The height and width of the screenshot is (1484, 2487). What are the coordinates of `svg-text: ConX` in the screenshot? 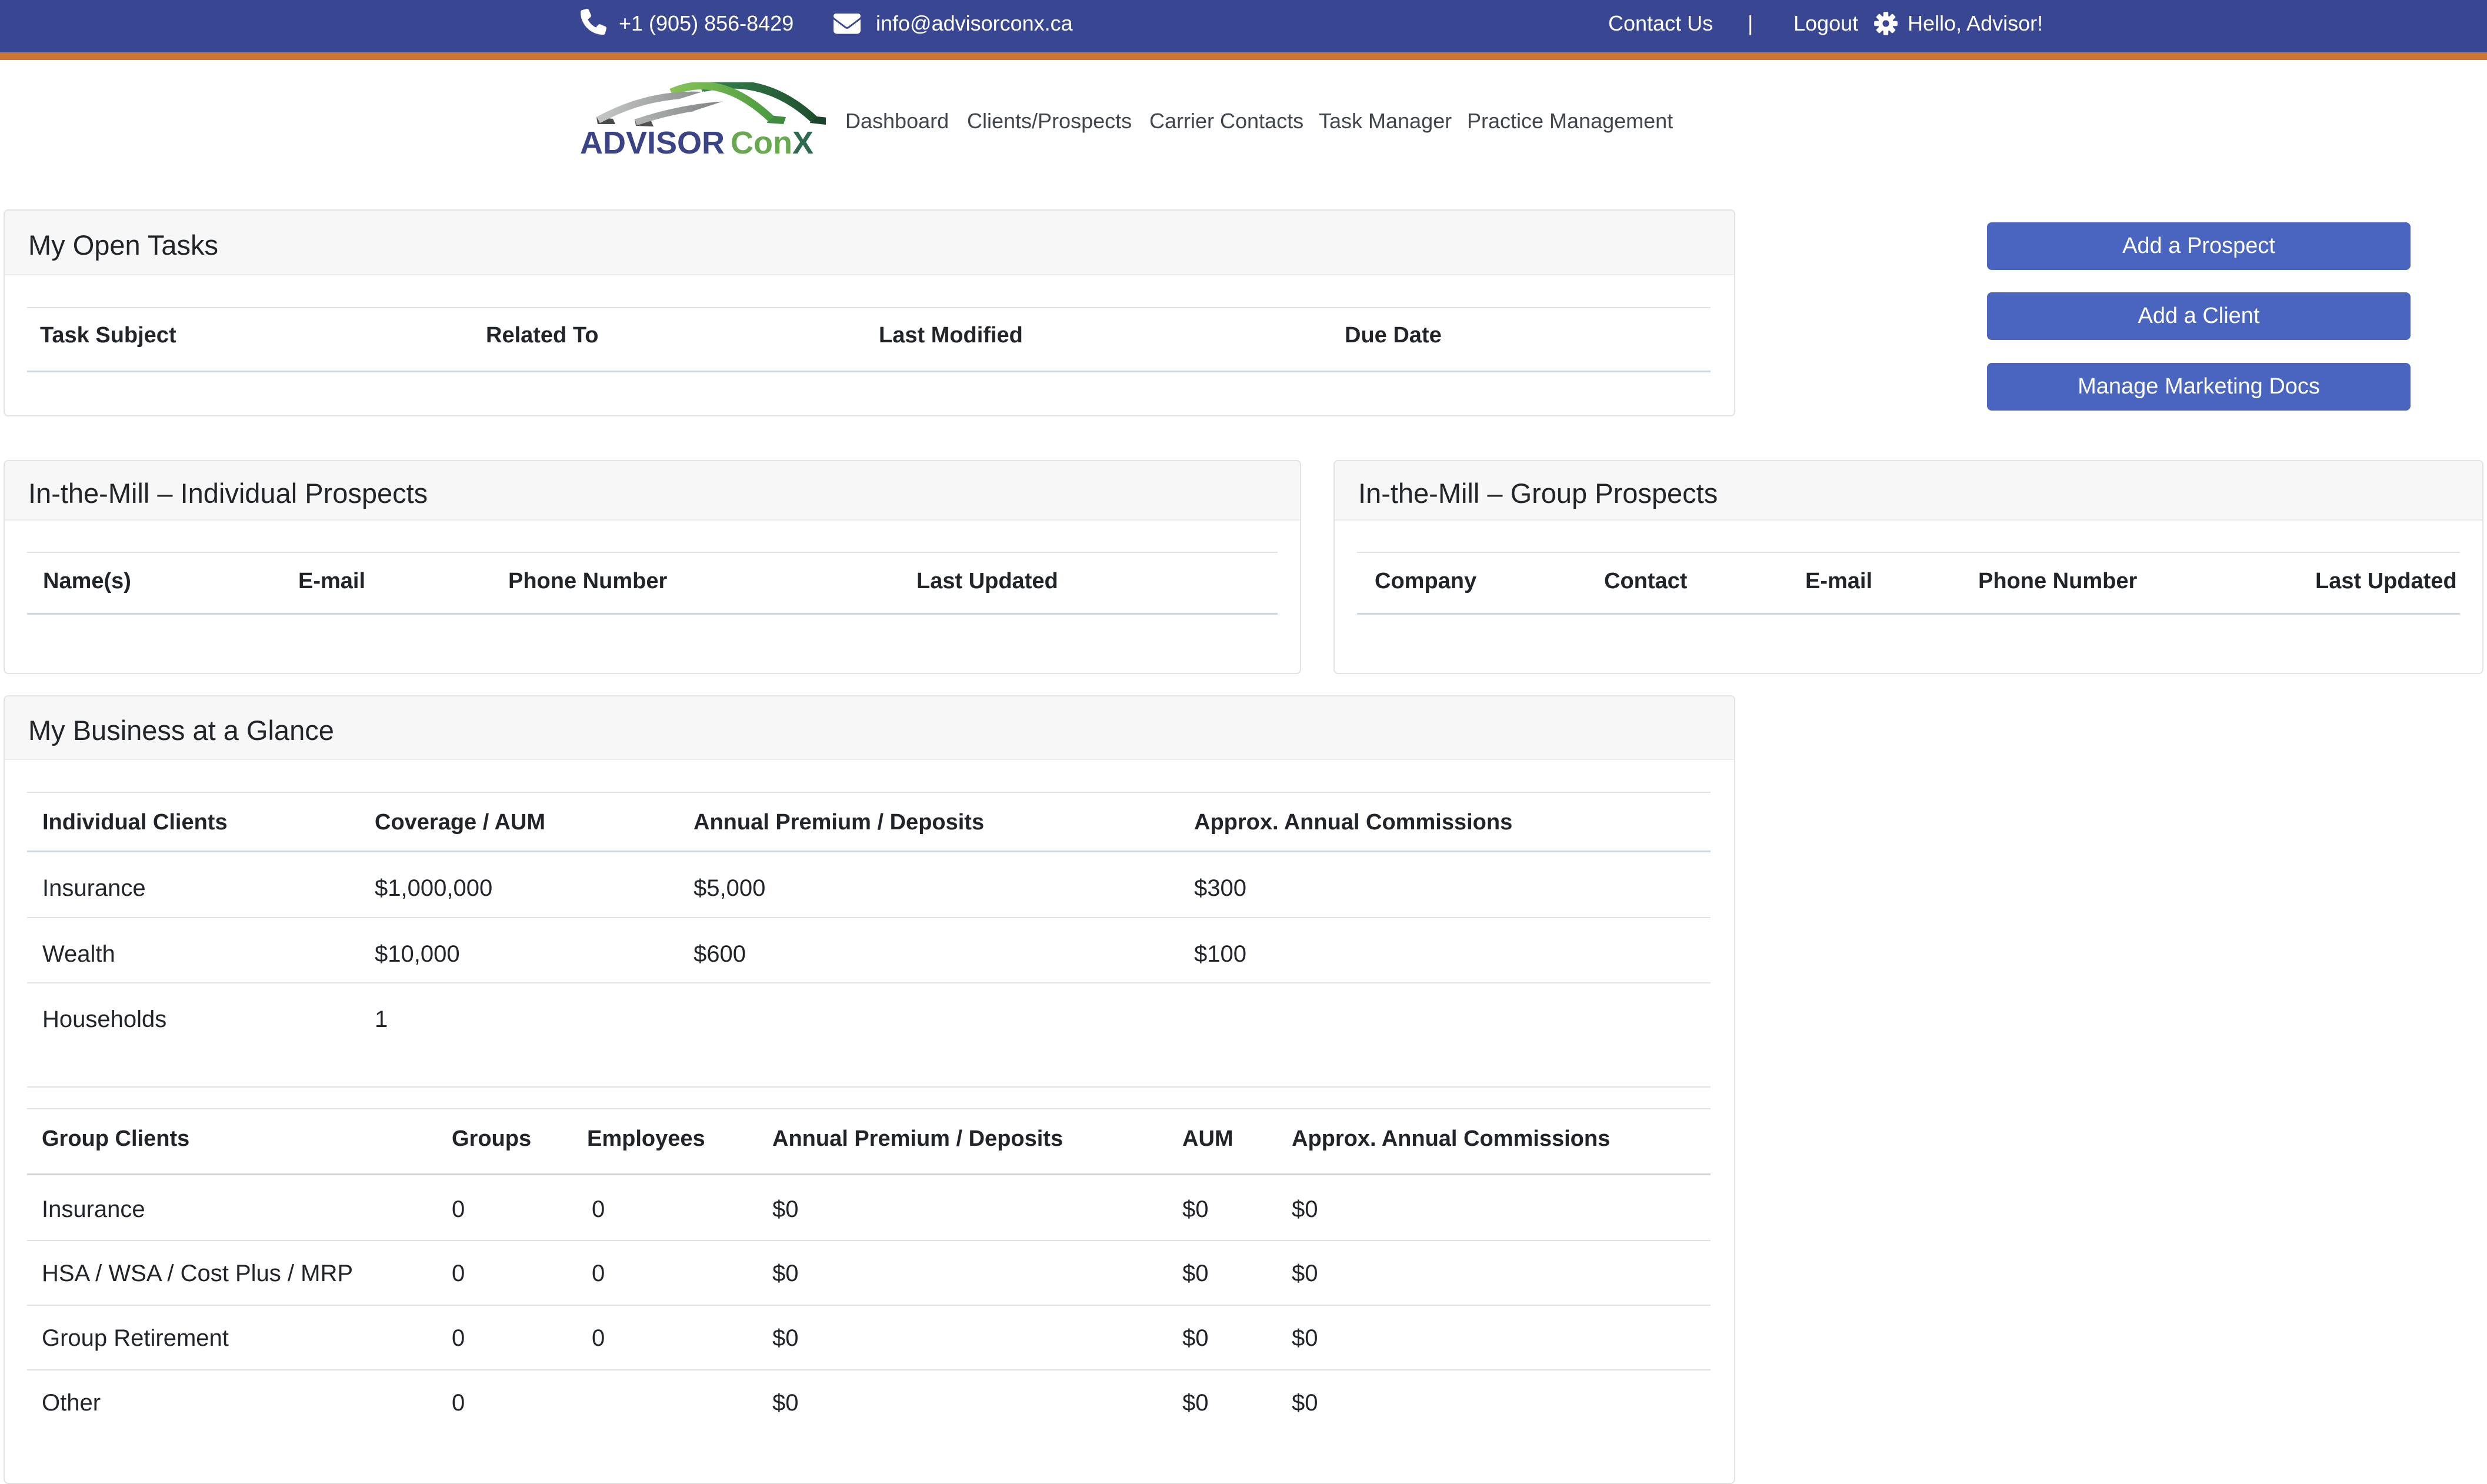 It's located at (772, 143).